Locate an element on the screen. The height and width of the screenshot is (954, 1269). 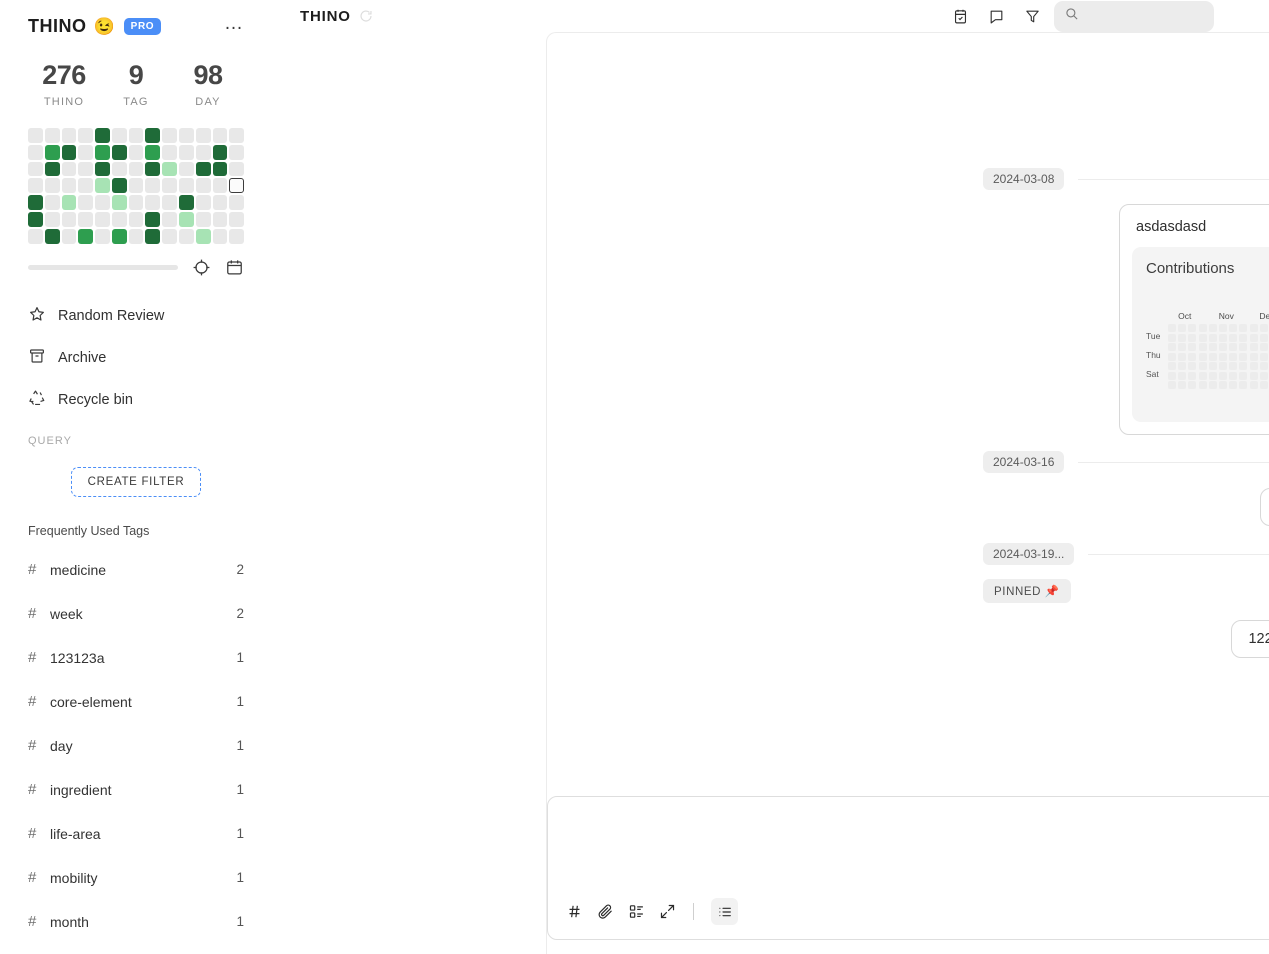
list-icon is located at coordinates (724, 911).